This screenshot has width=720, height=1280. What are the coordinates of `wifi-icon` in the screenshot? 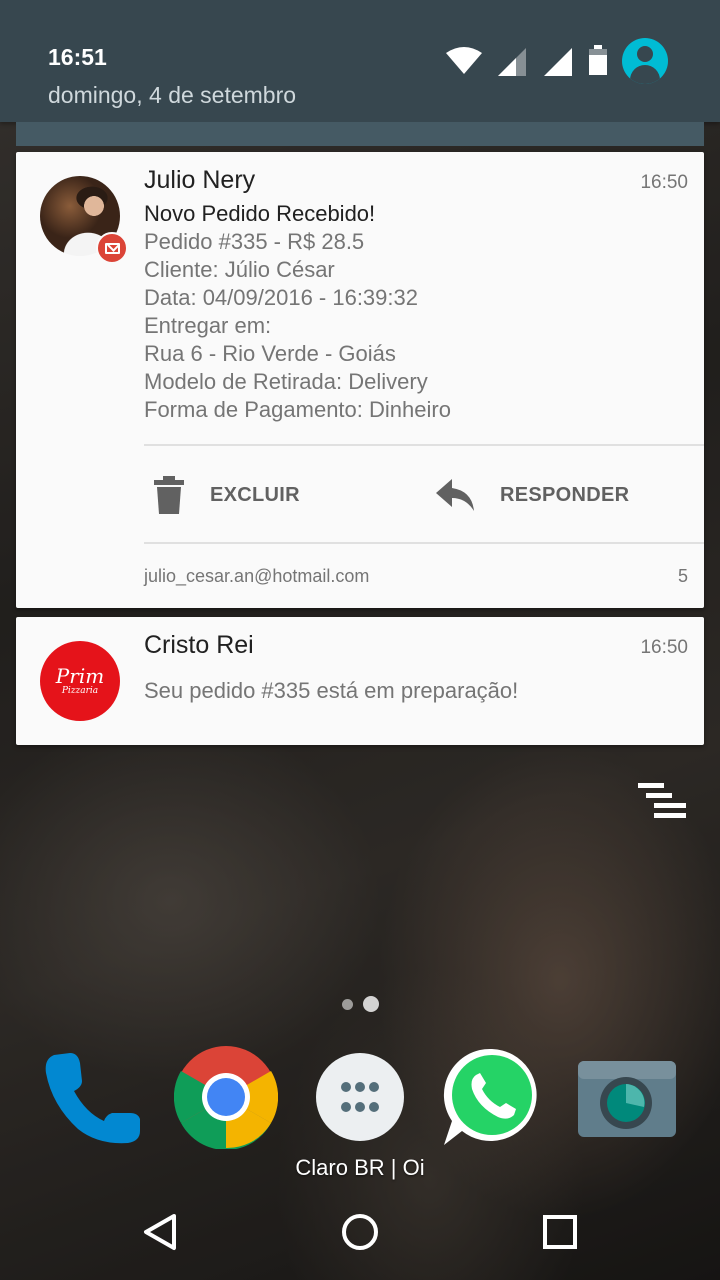 It's located at (464, 60).